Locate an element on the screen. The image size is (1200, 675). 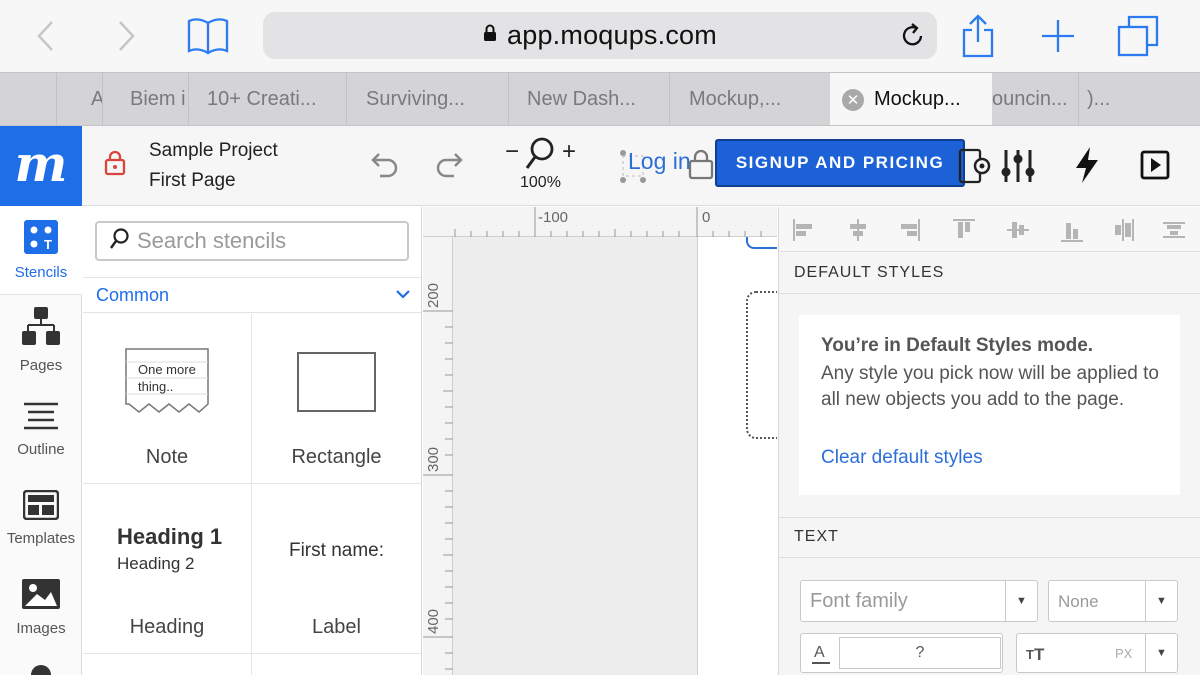
zoom-icon is located at coordinates (540, 154).